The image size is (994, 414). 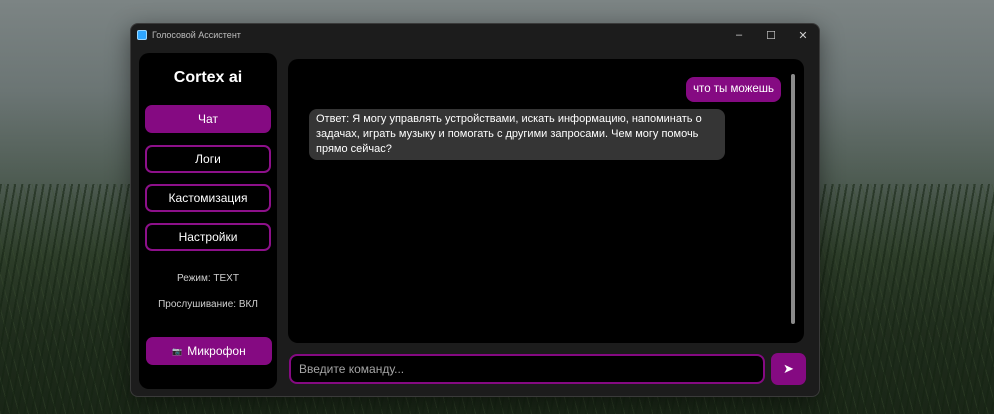 What do you see at coordinates (208, 159) in the screenshot?
I see `nav-logs-button: Логи` at bounding box center [208, 159].